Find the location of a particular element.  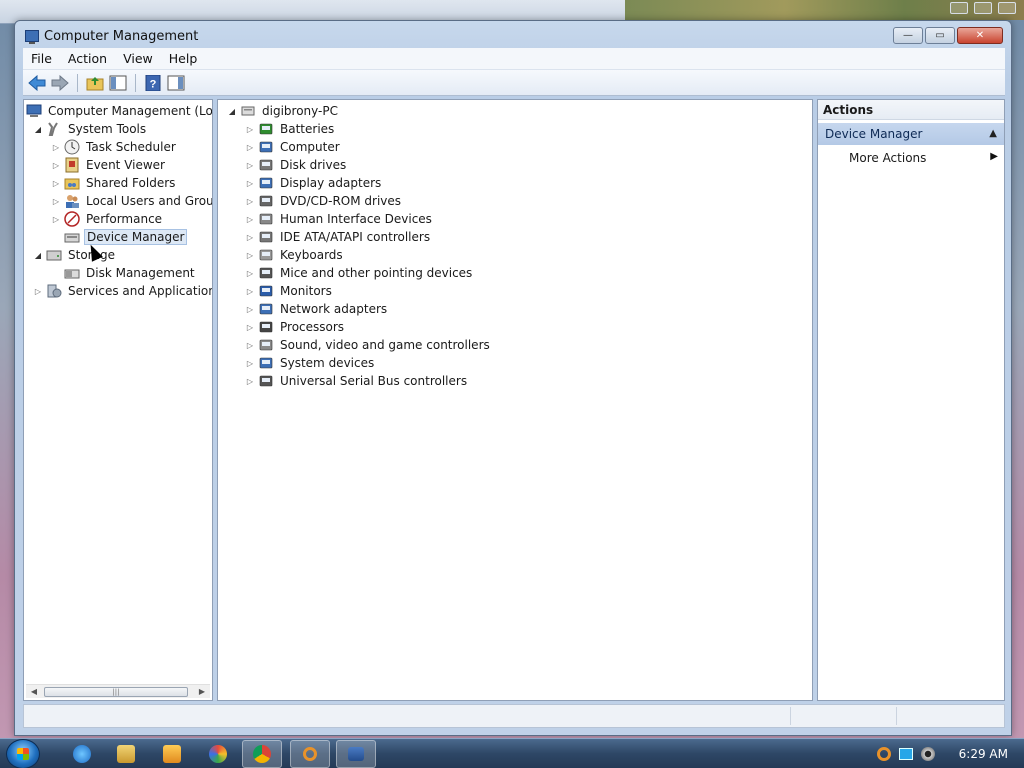

device-category-label: Batteries is located at coordinates (307, 129).